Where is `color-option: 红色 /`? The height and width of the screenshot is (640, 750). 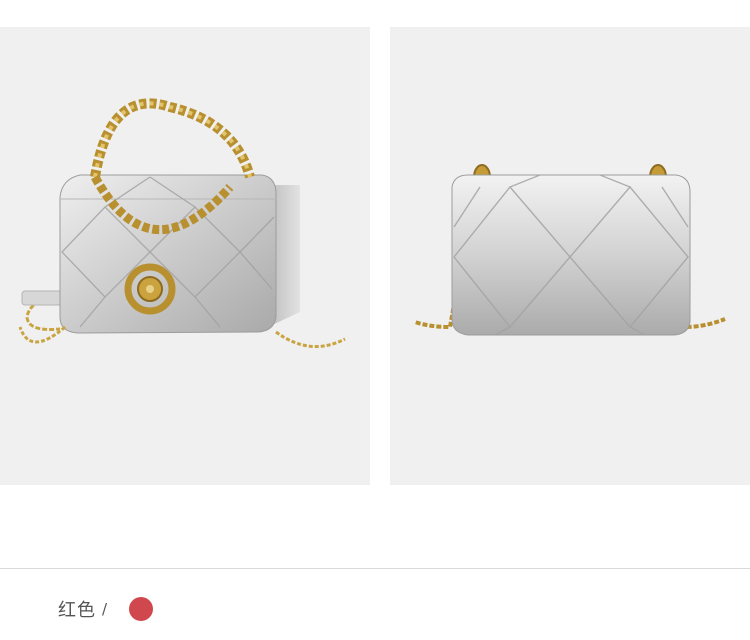 color-option: 红色 / is located at coordinates (106, 609).